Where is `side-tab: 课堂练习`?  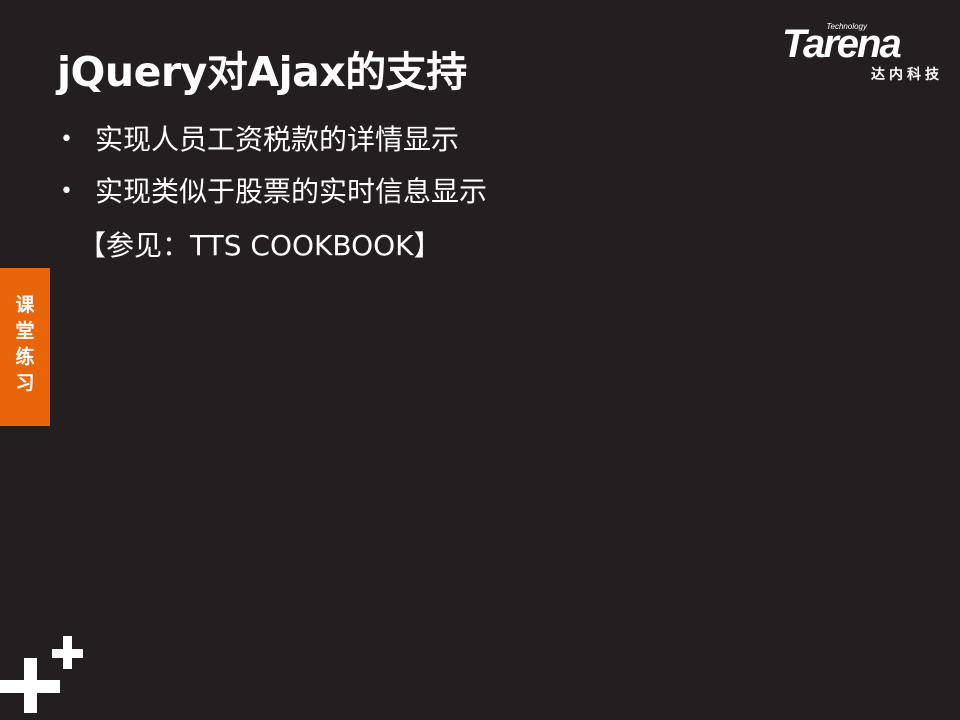
side-tab: 课堂练习 is located at coordinates (25, 347).